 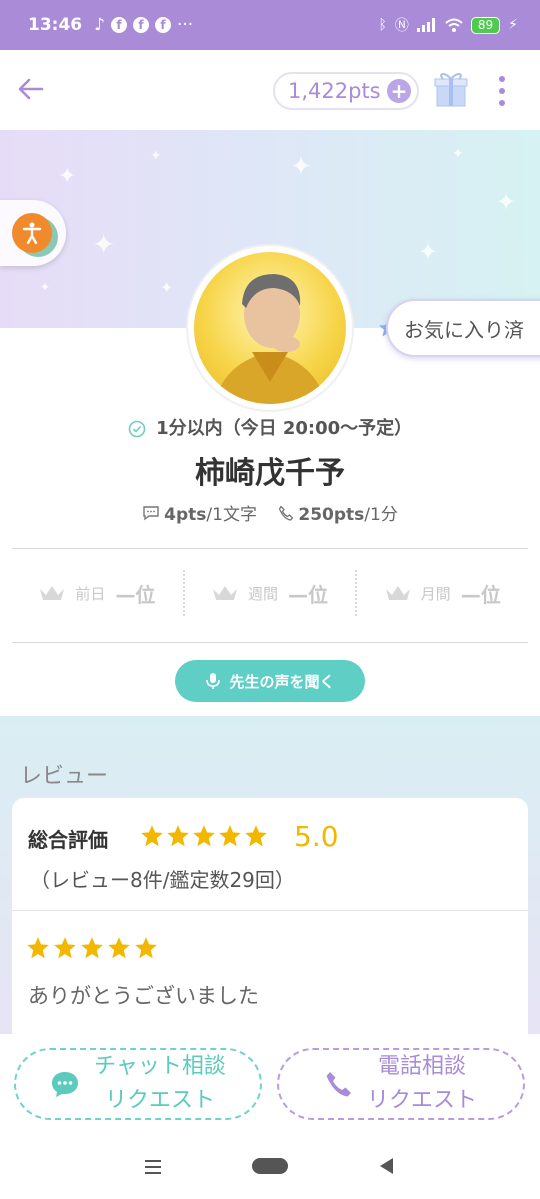 What do you see at coordinates (137, 429) in the screenshot?
I see `check-circle-icon` at bounding box center [137, 429].